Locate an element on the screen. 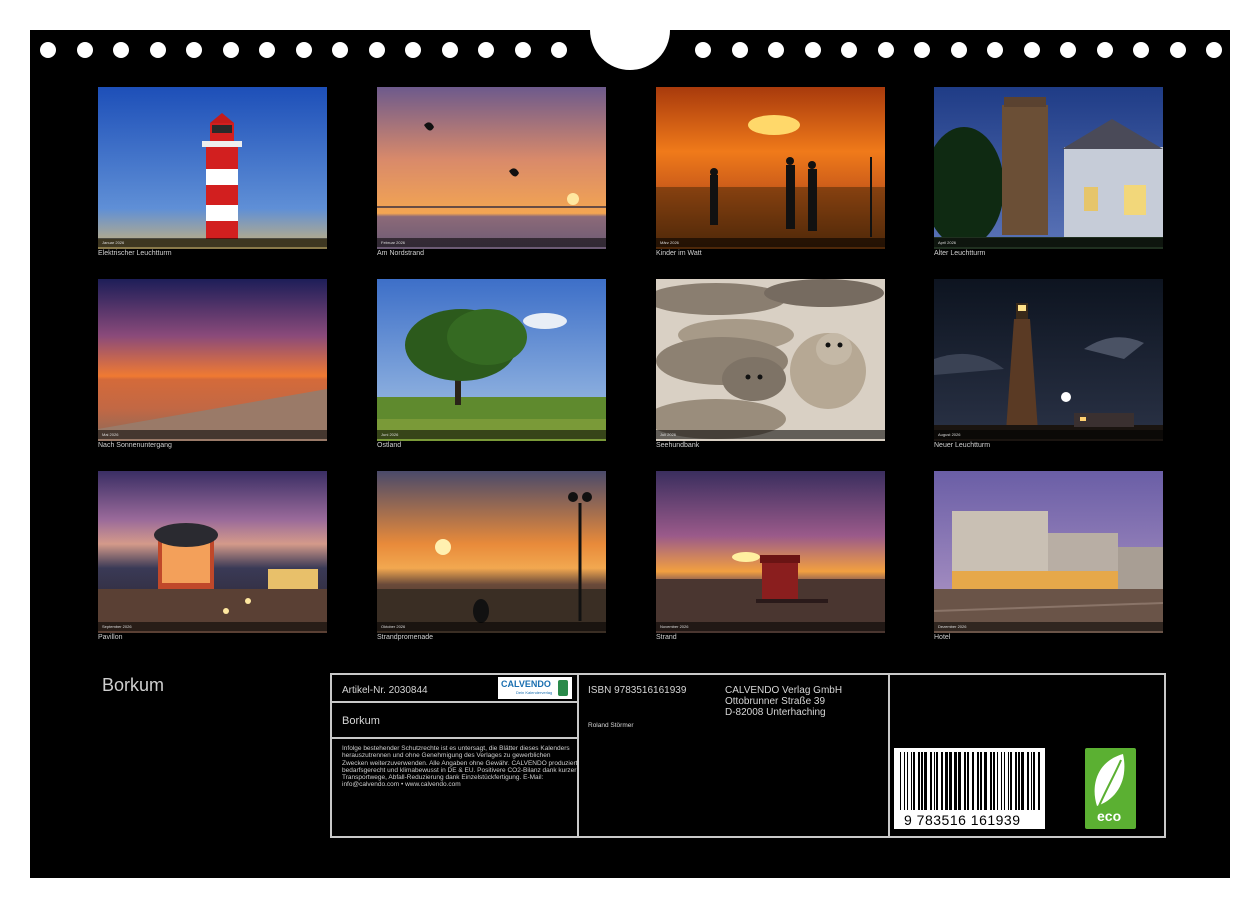 The width and height of the screenshot is (1260, 908). photo-caption: Elektrischer Leuchtturm is located at coordinates (135, 253).